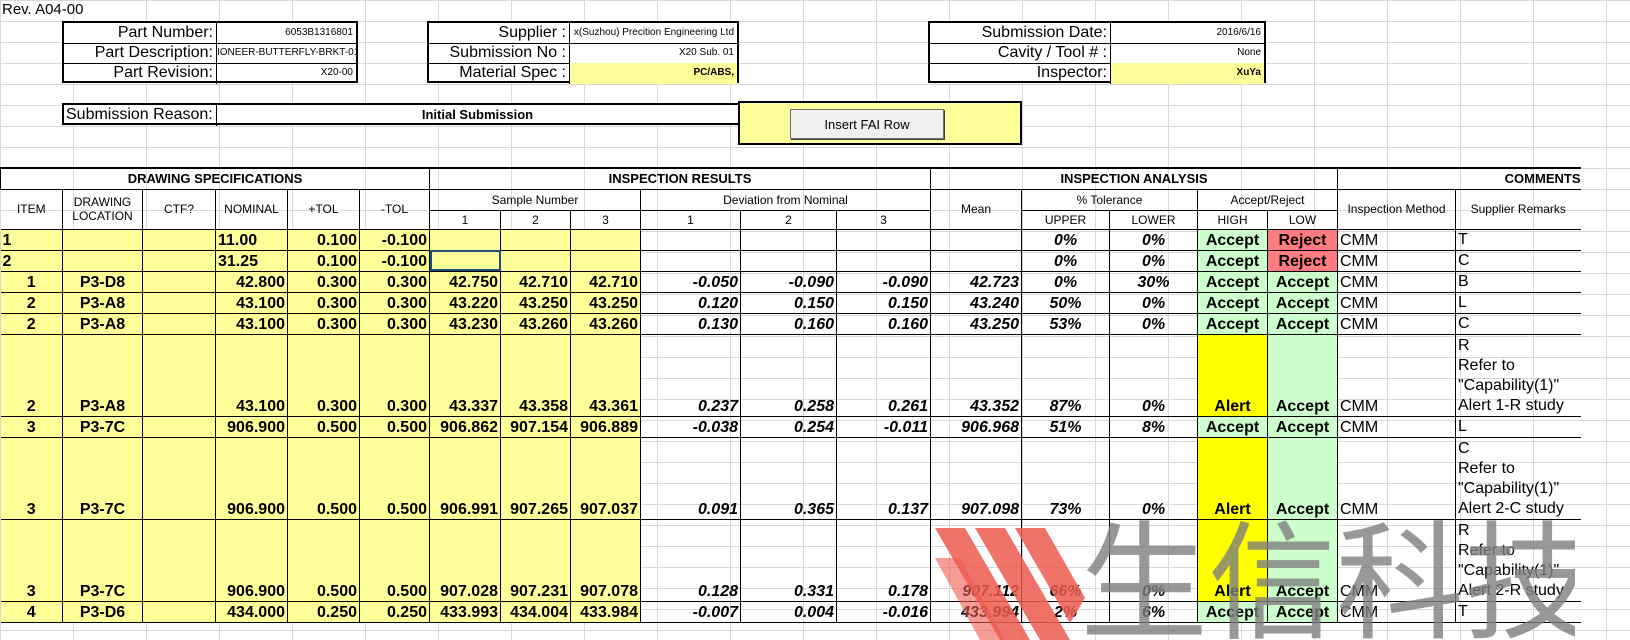  Describe the element at coordinates (535, 282) in the screenshot. I see `cell-sample-2: 42.710` at that location.